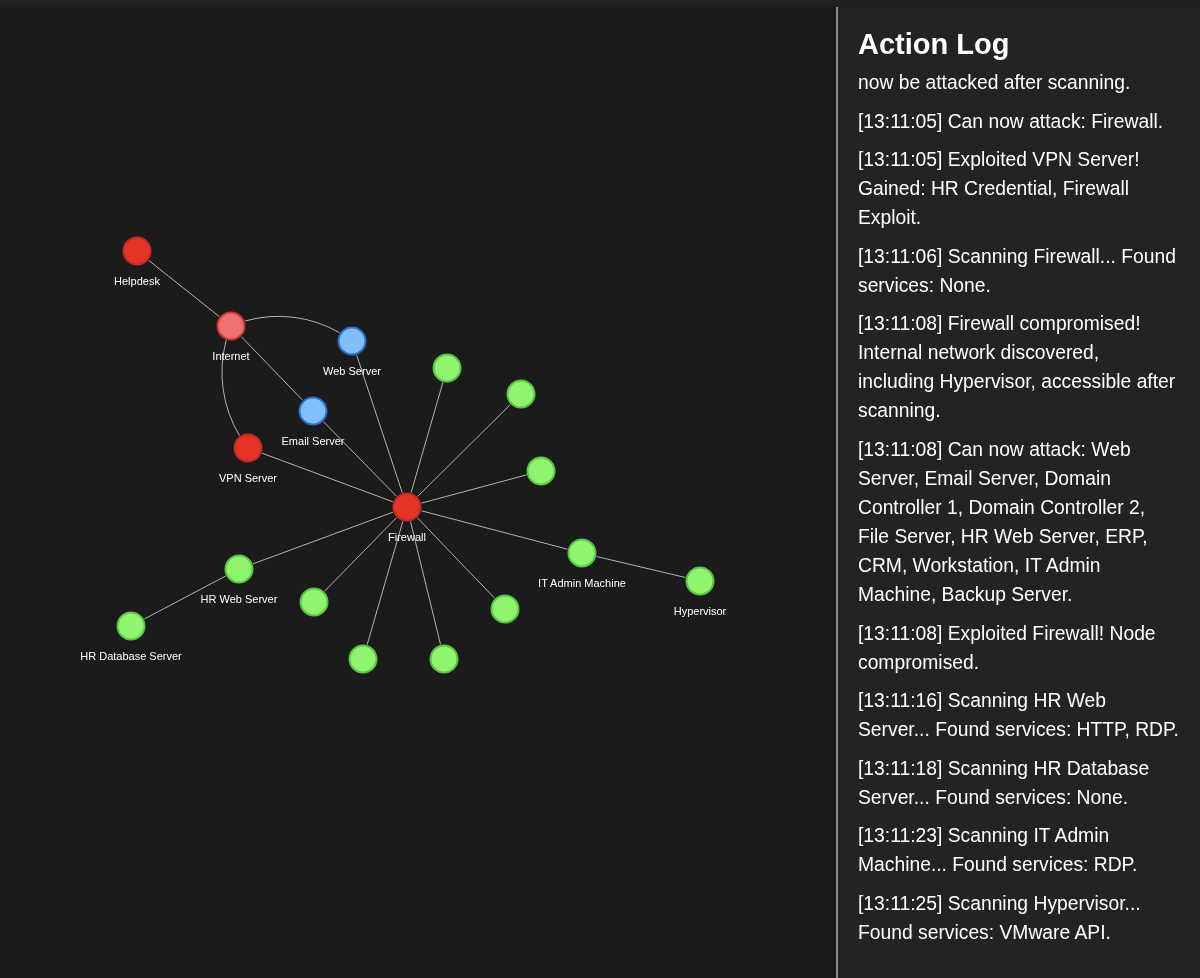  I want to click on log-entry: now be attacked after scanning., so click(995, 83).